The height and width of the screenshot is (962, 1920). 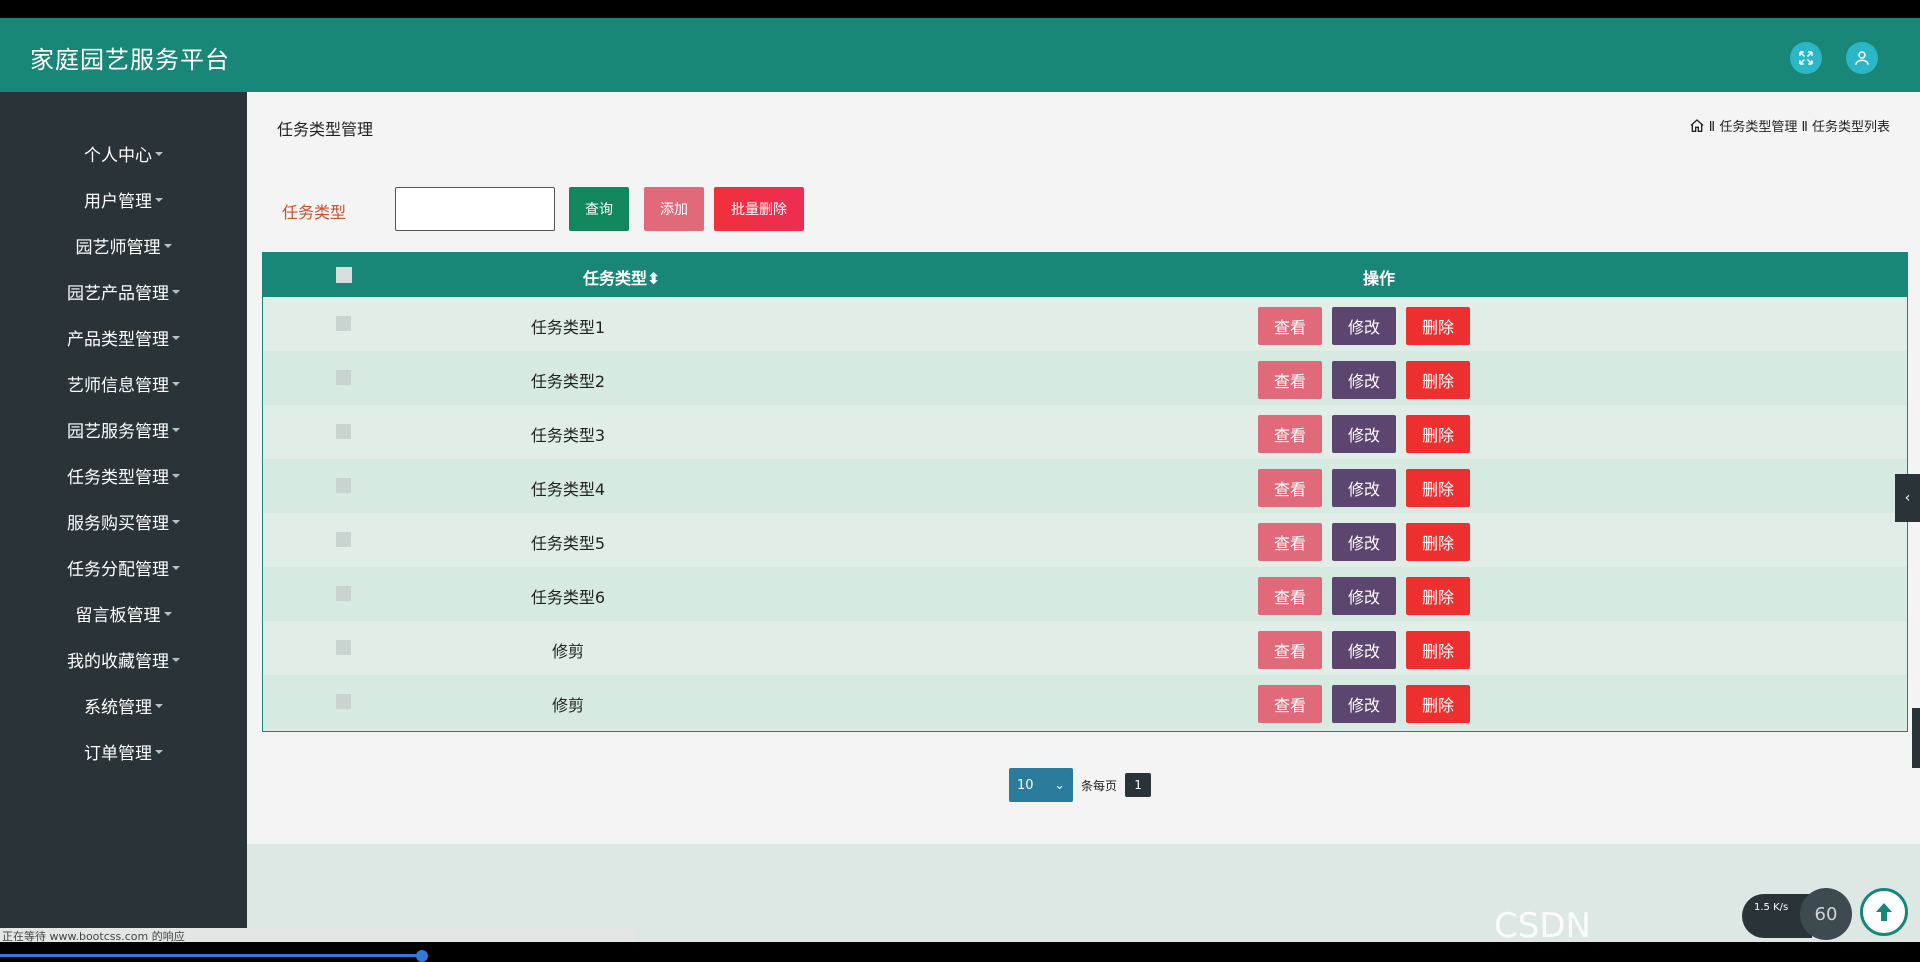 I want to click on query-button: 查询, so click(x=599, y=209).